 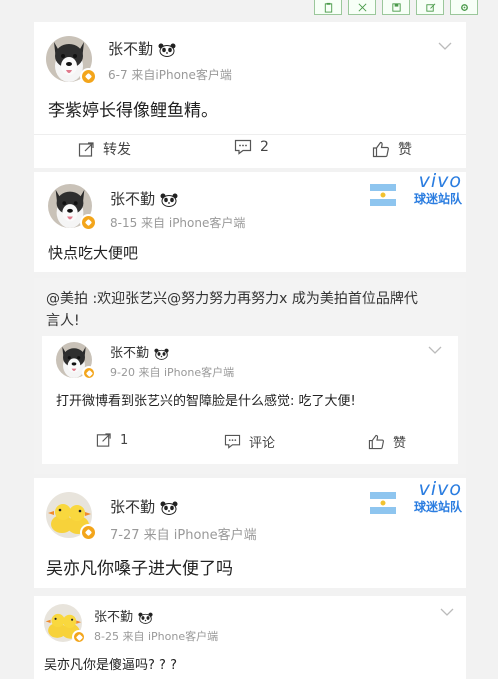 I want to click on action-bar: 1 评论 赞, so click(x=250, y=441).